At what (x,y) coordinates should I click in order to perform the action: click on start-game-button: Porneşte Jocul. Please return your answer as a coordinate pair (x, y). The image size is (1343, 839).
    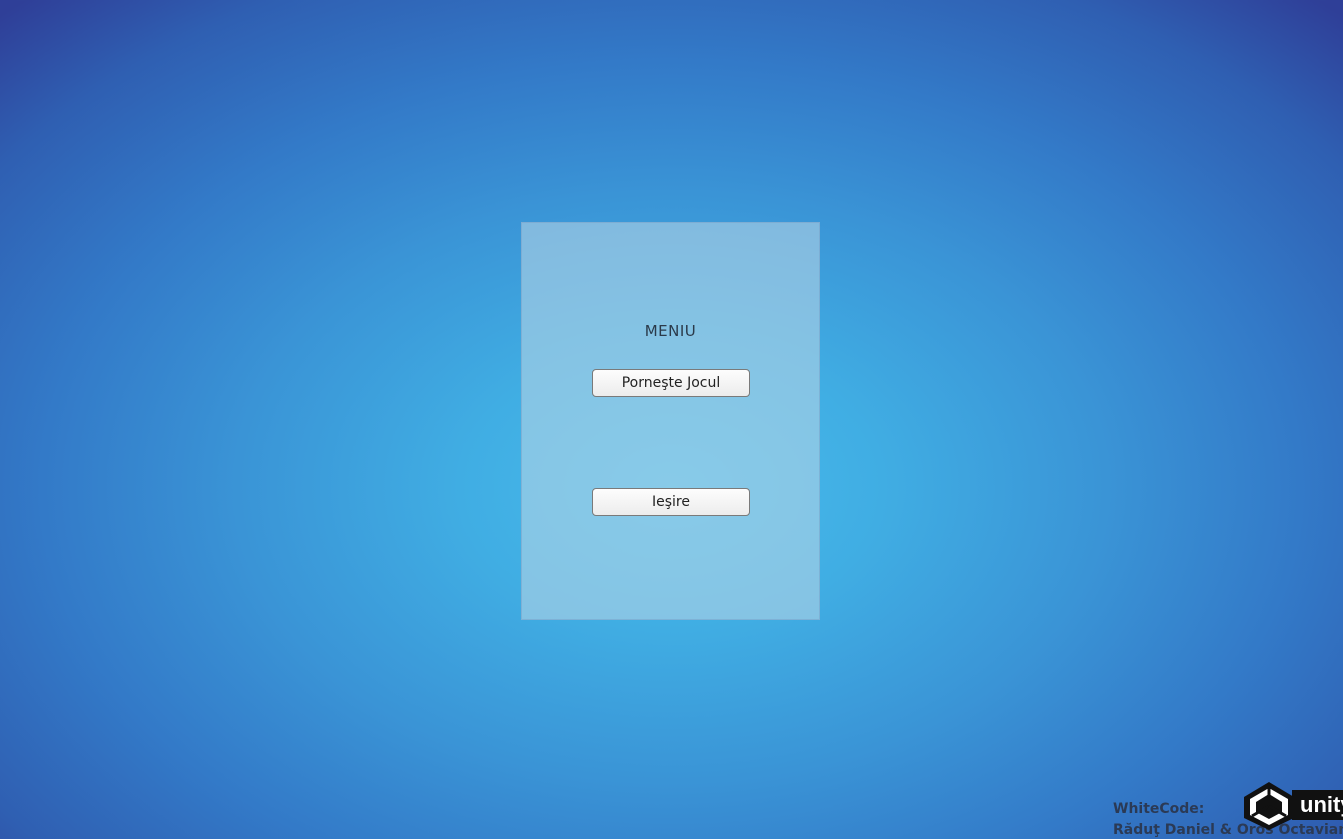
    Looking at the image, I should click on (671, 383).